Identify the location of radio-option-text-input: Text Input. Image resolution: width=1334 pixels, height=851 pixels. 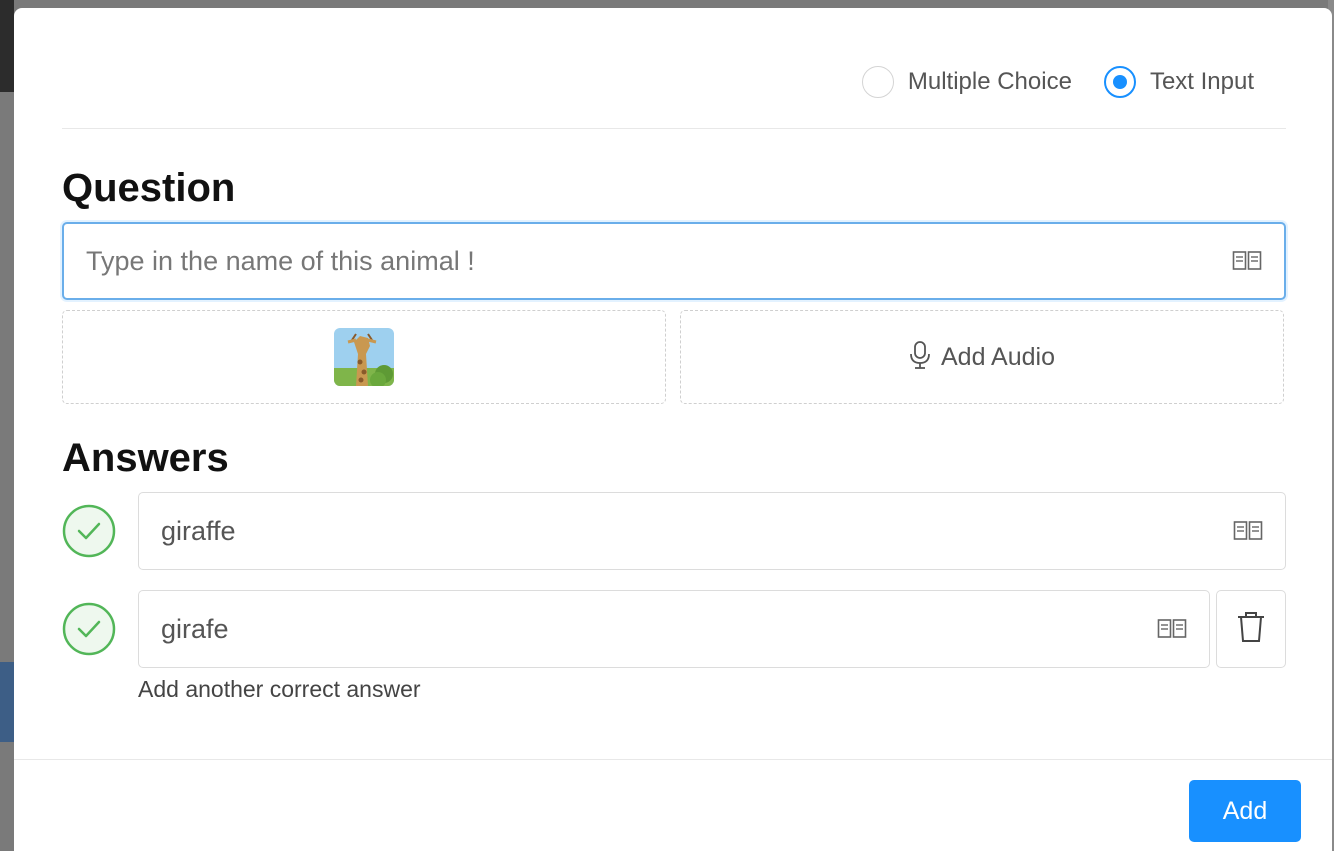
(1178, 82).